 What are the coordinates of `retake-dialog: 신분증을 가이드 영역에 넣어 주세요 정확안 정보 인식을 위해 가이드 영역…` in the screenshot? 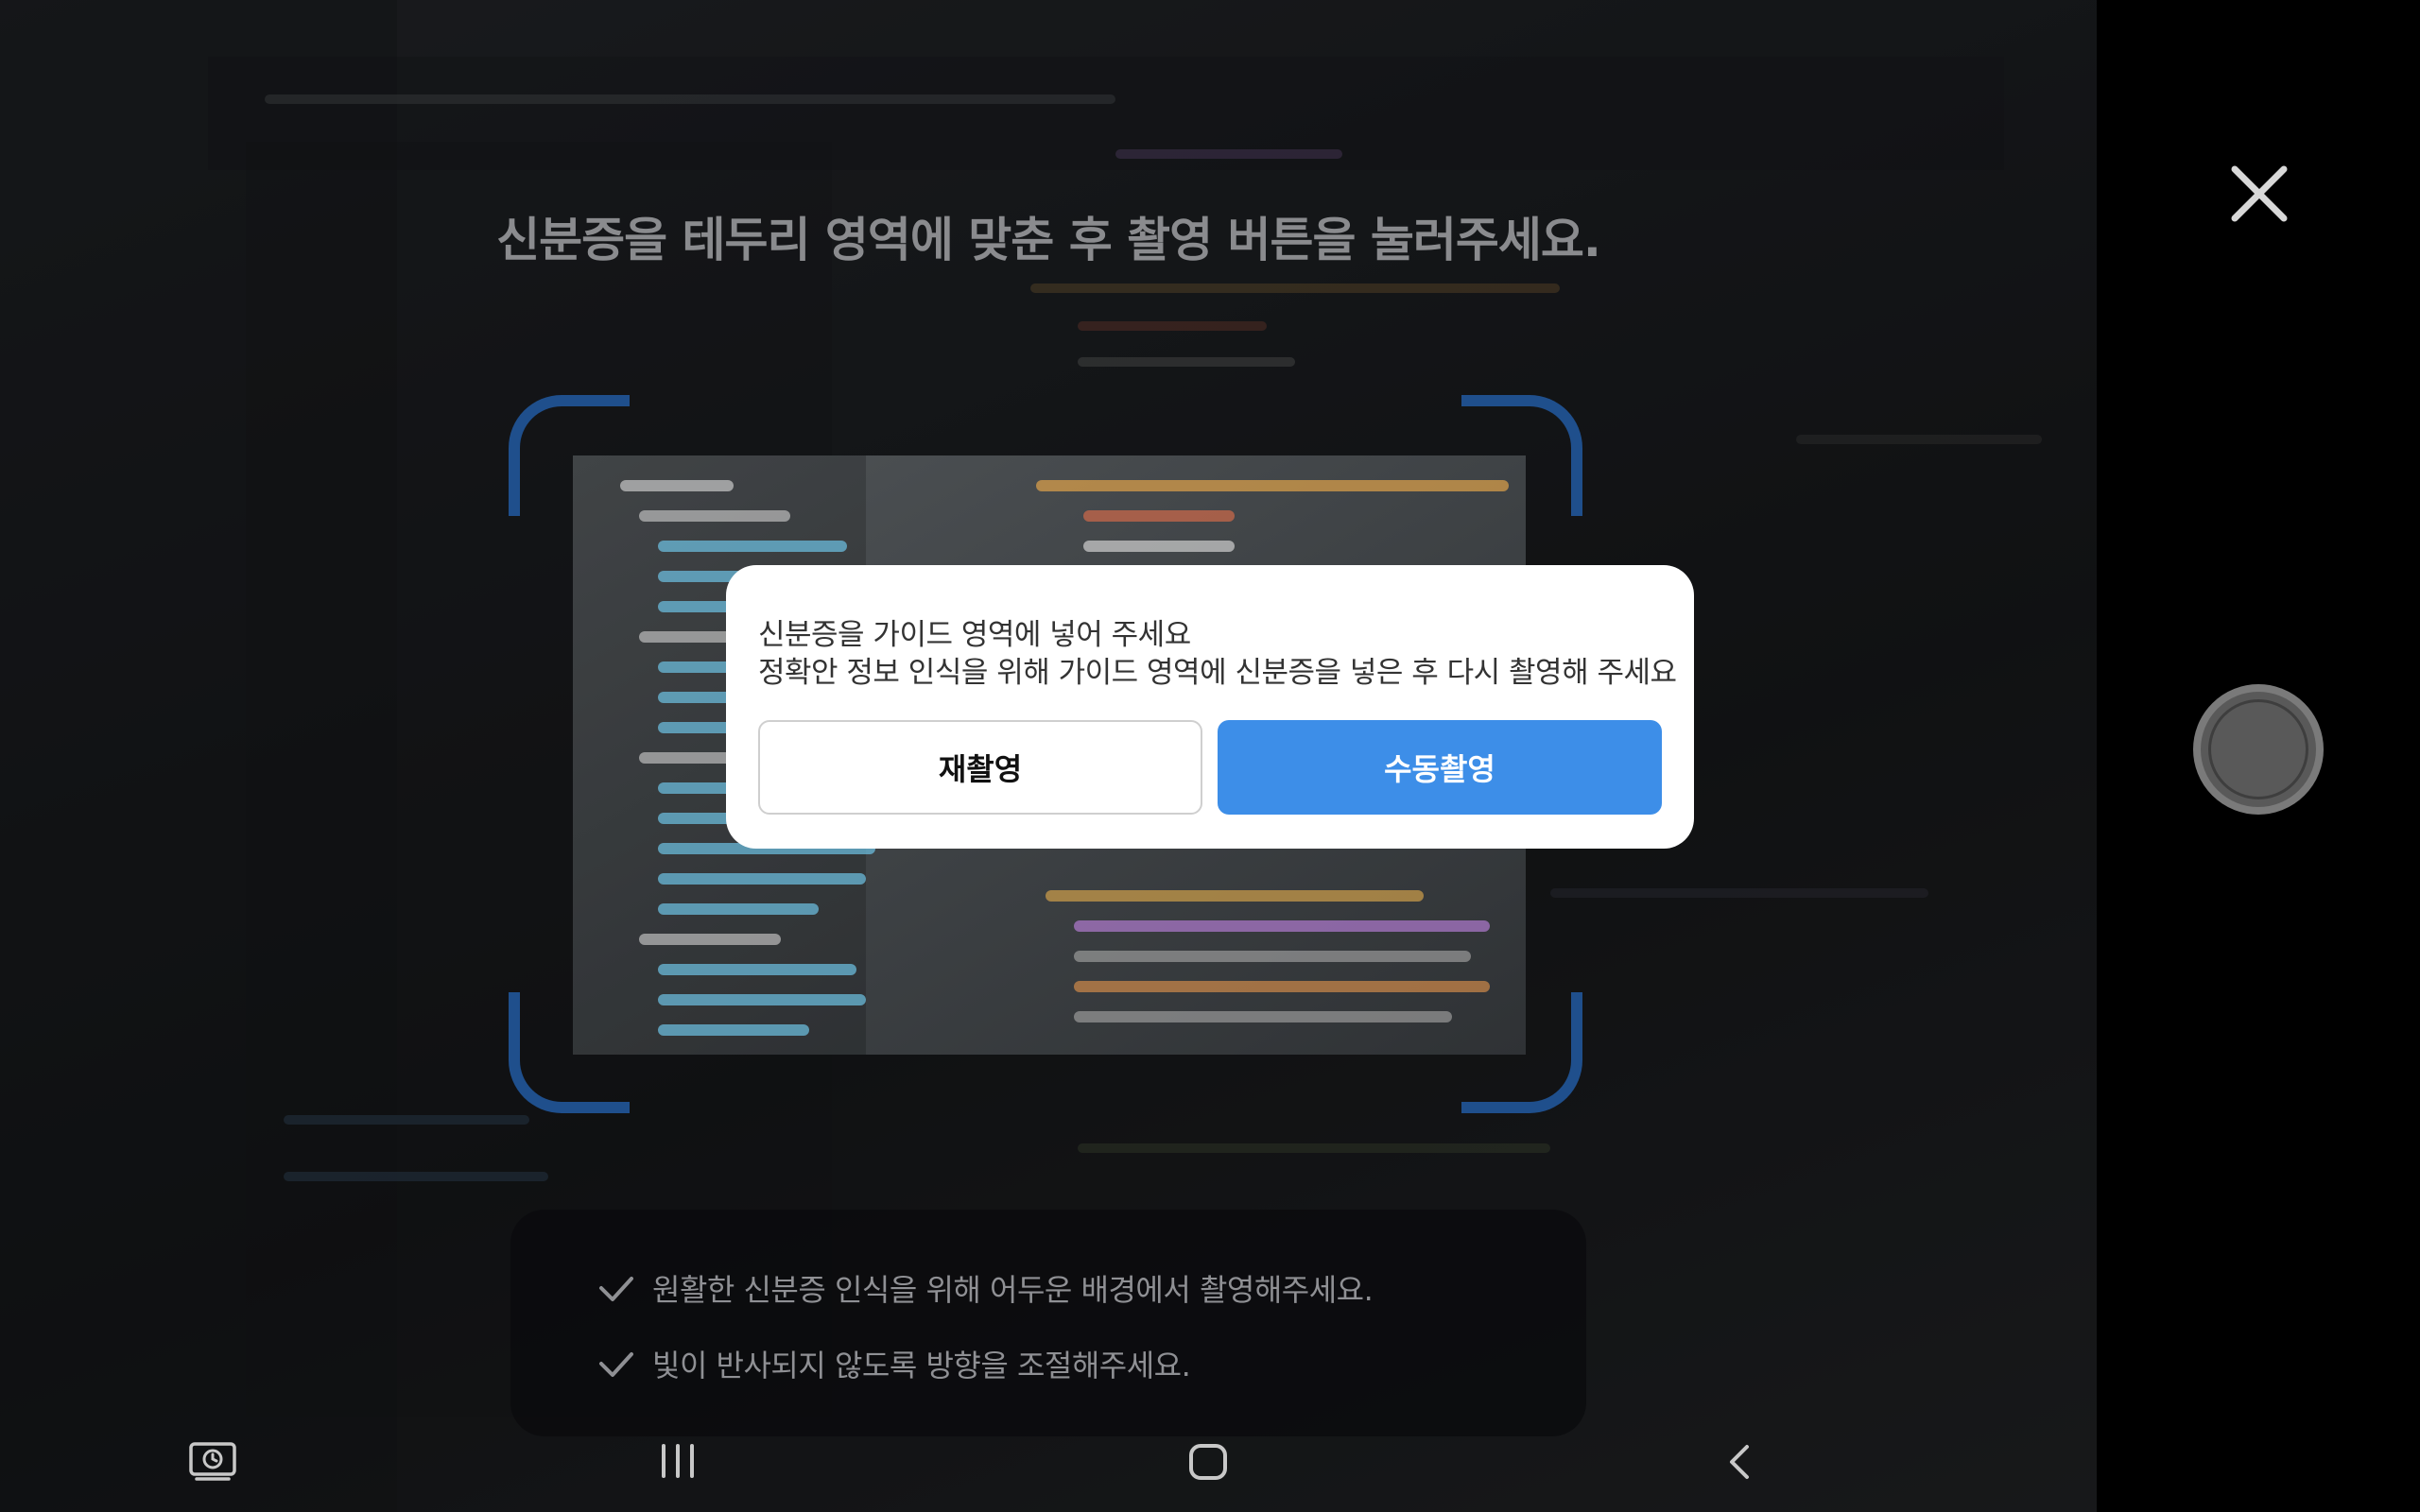 It's located at (1210, 707).